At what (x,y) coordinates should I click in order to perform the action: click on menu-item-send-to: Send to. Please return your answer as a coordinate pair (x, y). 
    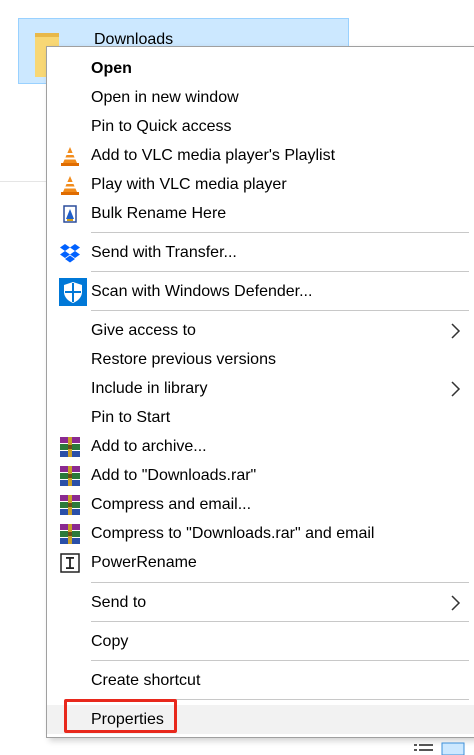
    Looking at the image, I should click on (260, 602).